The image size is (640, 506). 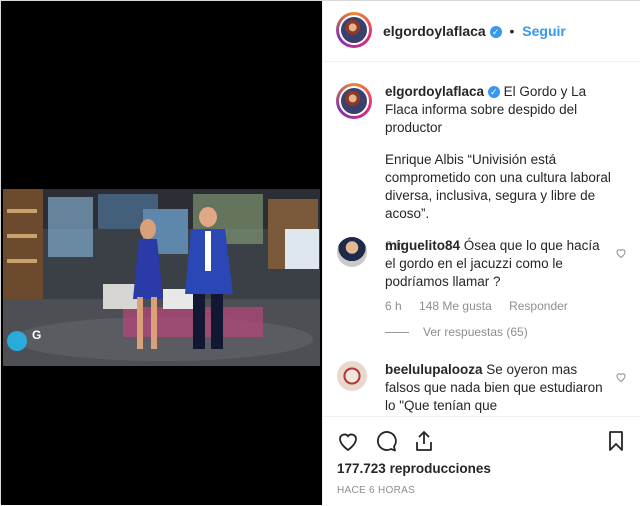 I want to click on header-user-line: elgordoylaflaca ✓ • Seguir, so click(x=474, y=31).